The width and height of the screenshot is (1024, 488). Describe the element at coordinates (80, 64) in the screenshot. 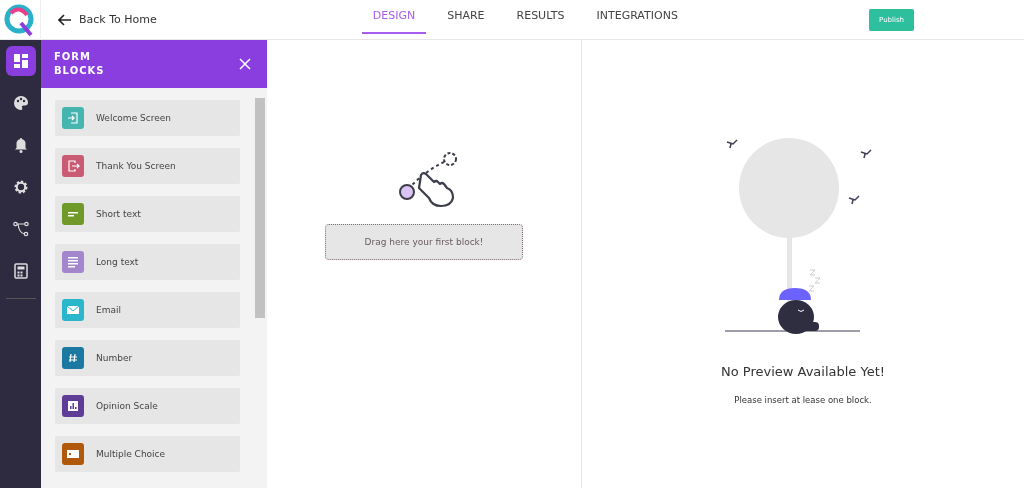

I see `panel-title: FORM BLOCKS` at that location.